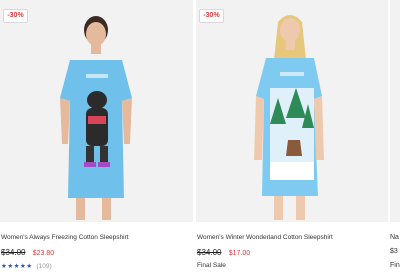  I want to click on star-rating-icon: ★★★★★, so click(17, 266).